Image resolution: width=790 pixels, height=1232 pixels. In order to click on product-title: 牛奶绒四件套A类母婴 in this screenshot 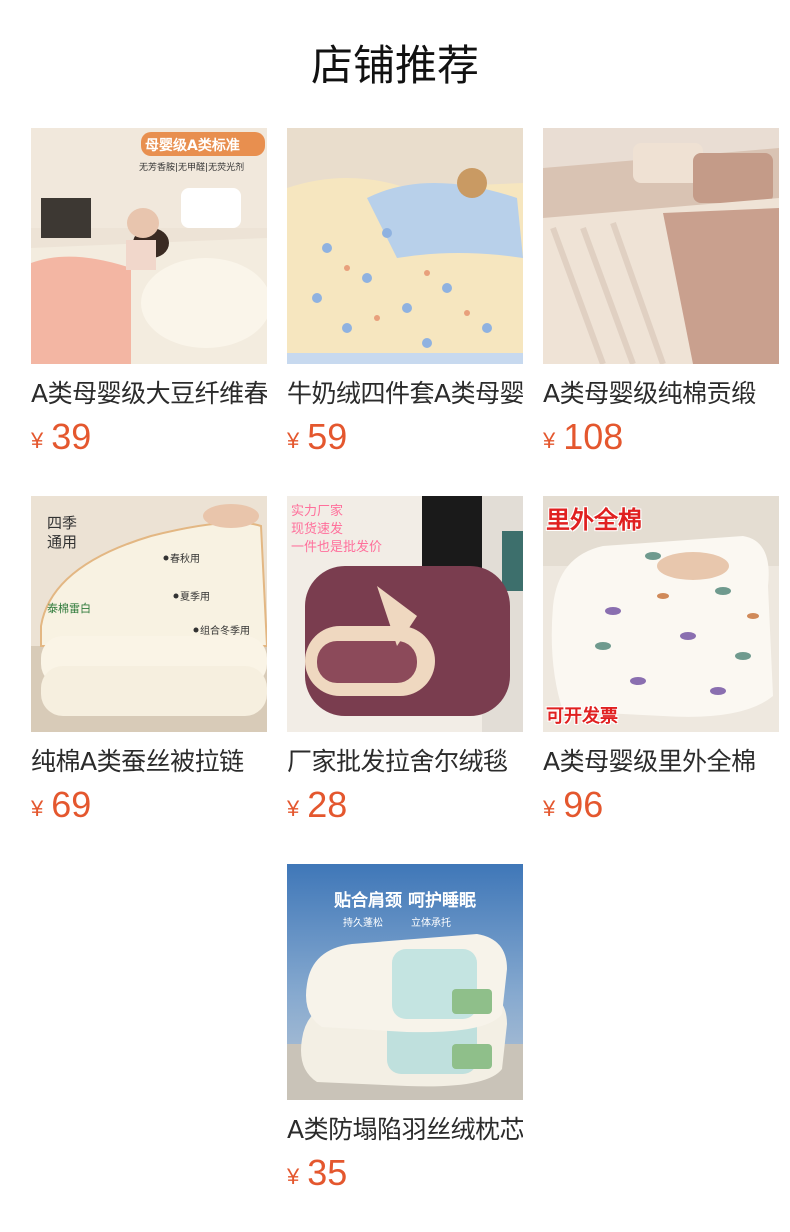, I will do `click(405, 394)`.